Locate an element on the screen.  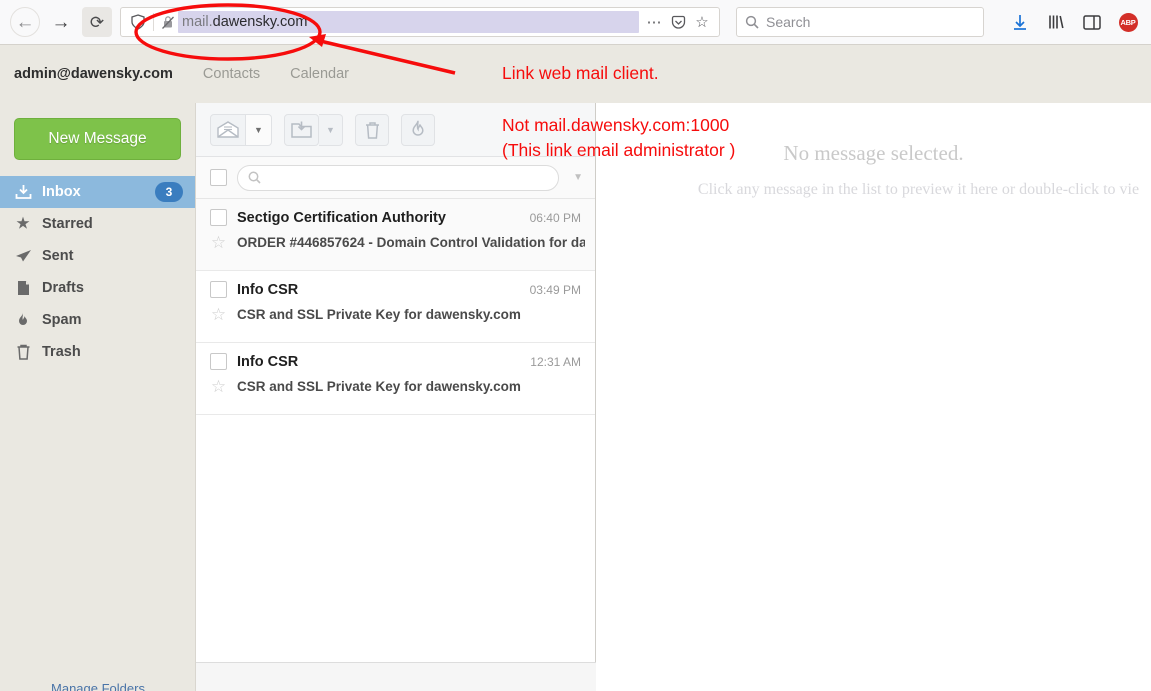
drafts-icon is located at coordinates (23, 288).